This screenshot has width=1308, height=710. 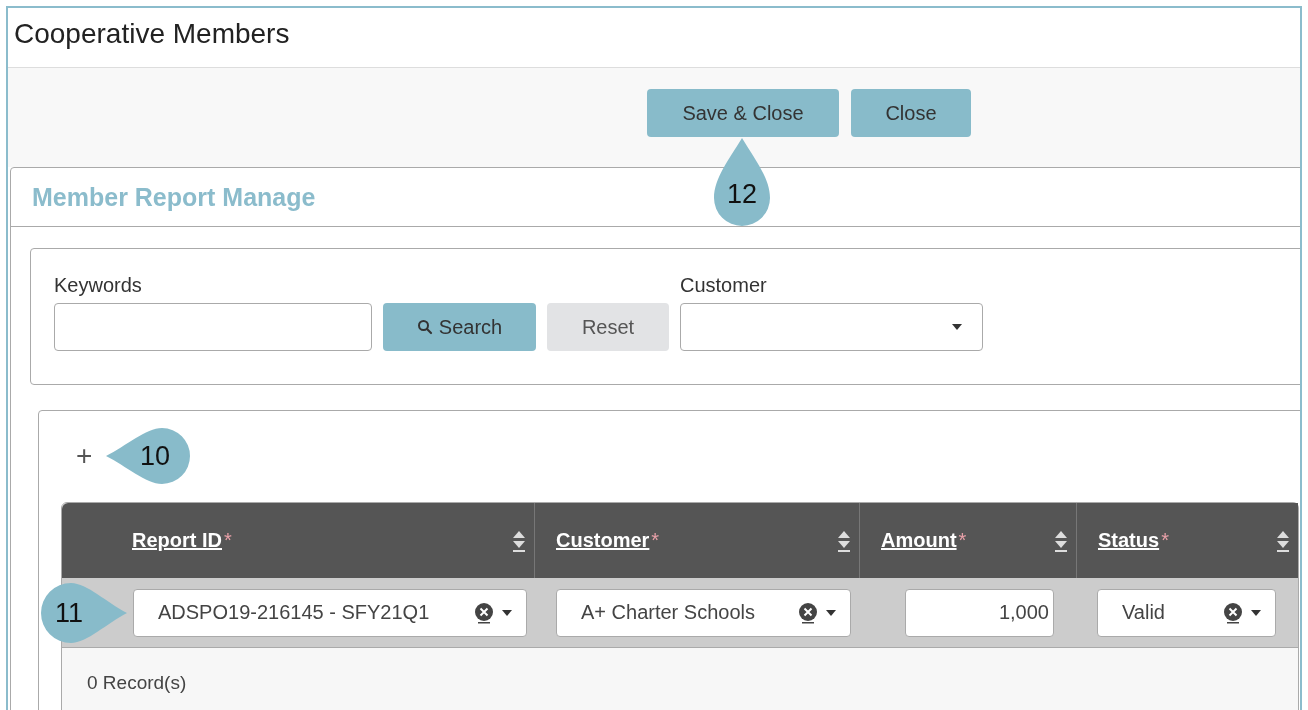 What do you see at coordinates (979, 612) in the screenshot?
I see `amount-field: 1,000` at bounding box center [979, 612].